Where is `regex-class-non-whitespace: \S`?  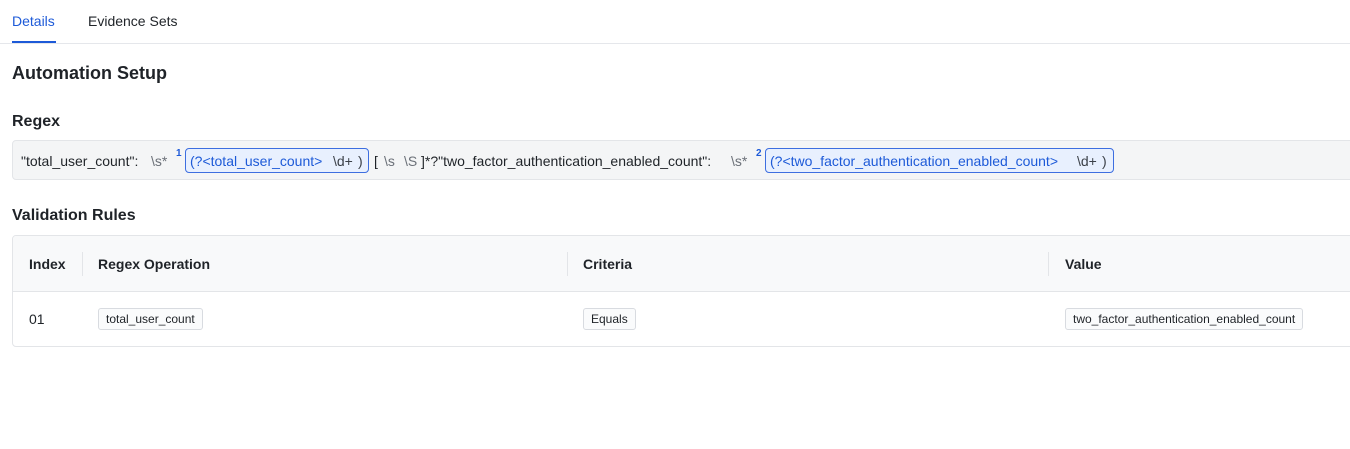
regex-class-non-whitespace: \S is located at coordinates (411, 161).